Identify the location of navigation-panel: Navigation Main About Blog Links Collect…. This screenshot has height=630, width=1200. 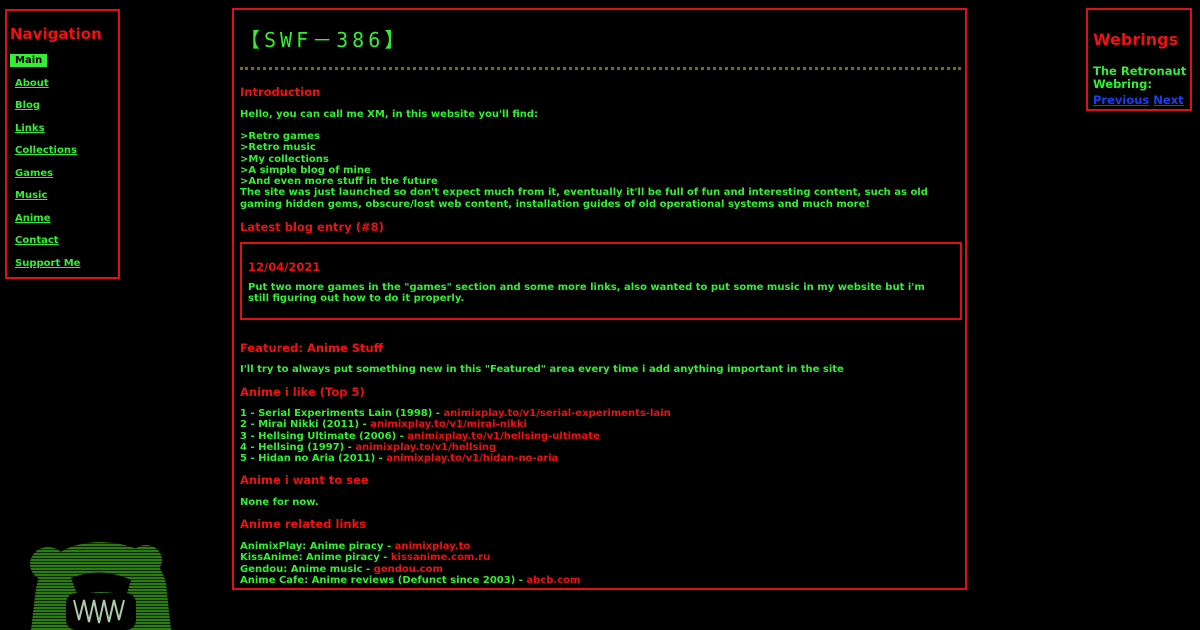
(62, 144).